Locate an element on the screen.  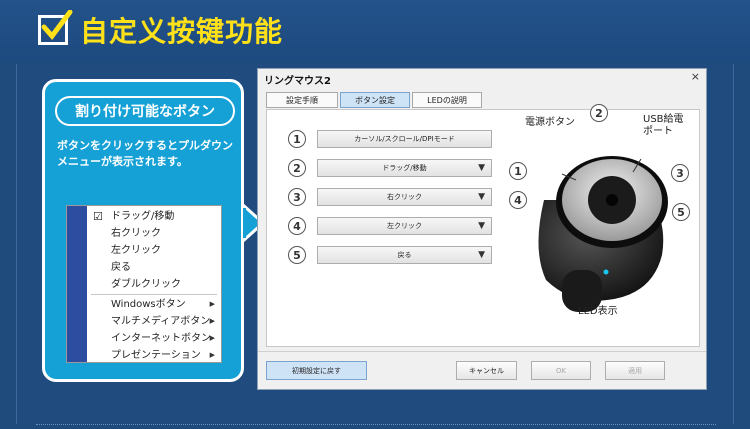
menu-item: 右クリック is located at coordinates (154, 233).